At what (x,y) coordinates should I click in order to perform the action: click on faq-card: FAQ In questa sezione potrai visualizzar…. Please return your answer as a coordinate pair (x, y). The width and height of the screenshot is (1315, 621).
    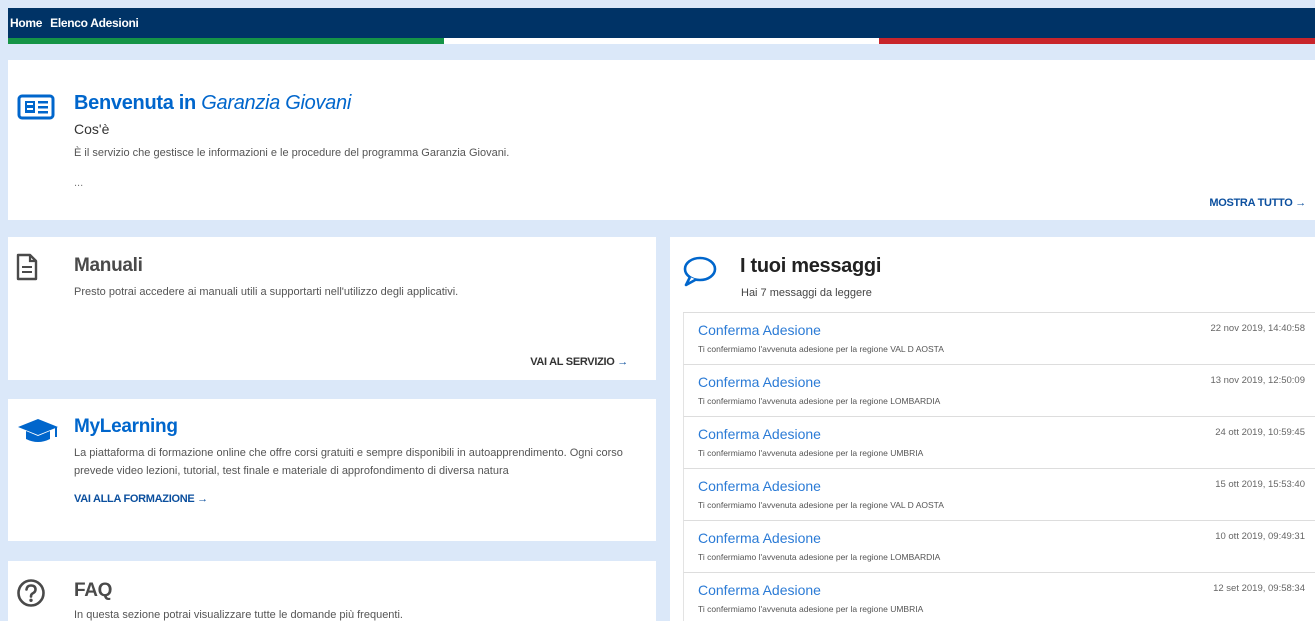
    Looking at the image, I should click on (332, 591).